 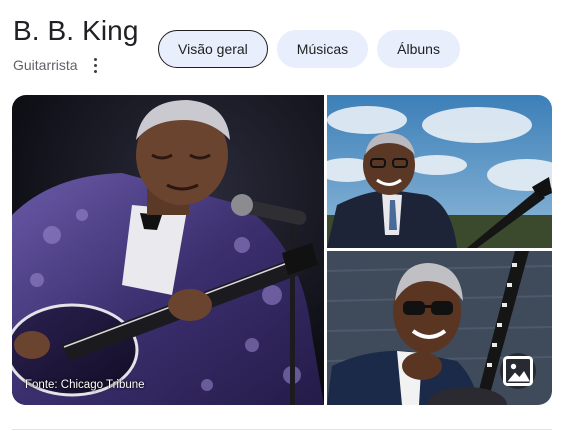 What do you see at coordinates (282, 429) in the screenshot?
I see `section-divider` at bounding box center [282, 429].